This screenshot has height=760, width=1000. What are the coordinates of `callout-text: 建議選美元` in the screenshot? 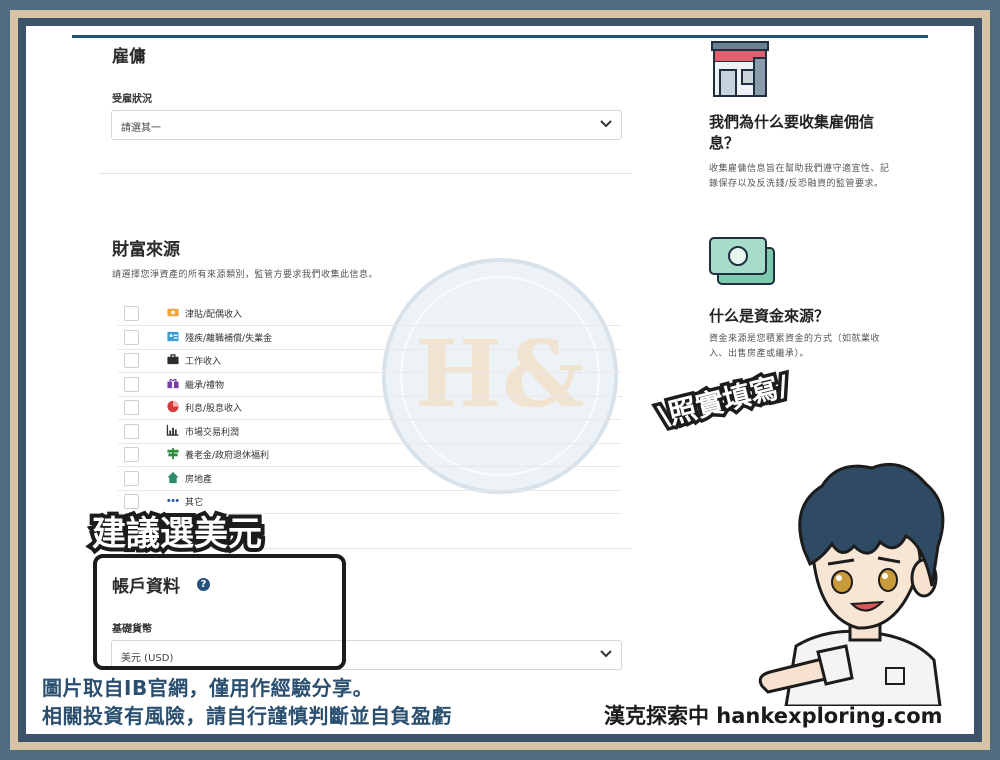 It's located at (177, 534).